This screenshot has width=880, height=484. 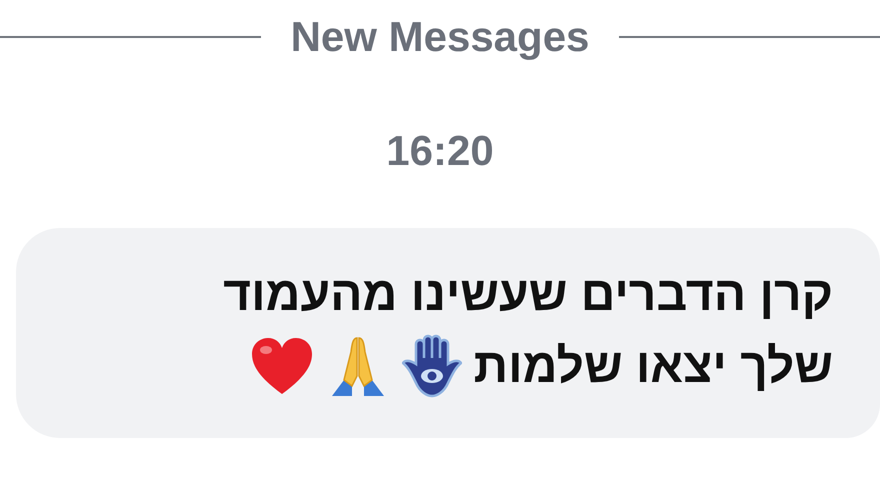 I want to click on message-time: 16:20, so click(x=440, y=151).